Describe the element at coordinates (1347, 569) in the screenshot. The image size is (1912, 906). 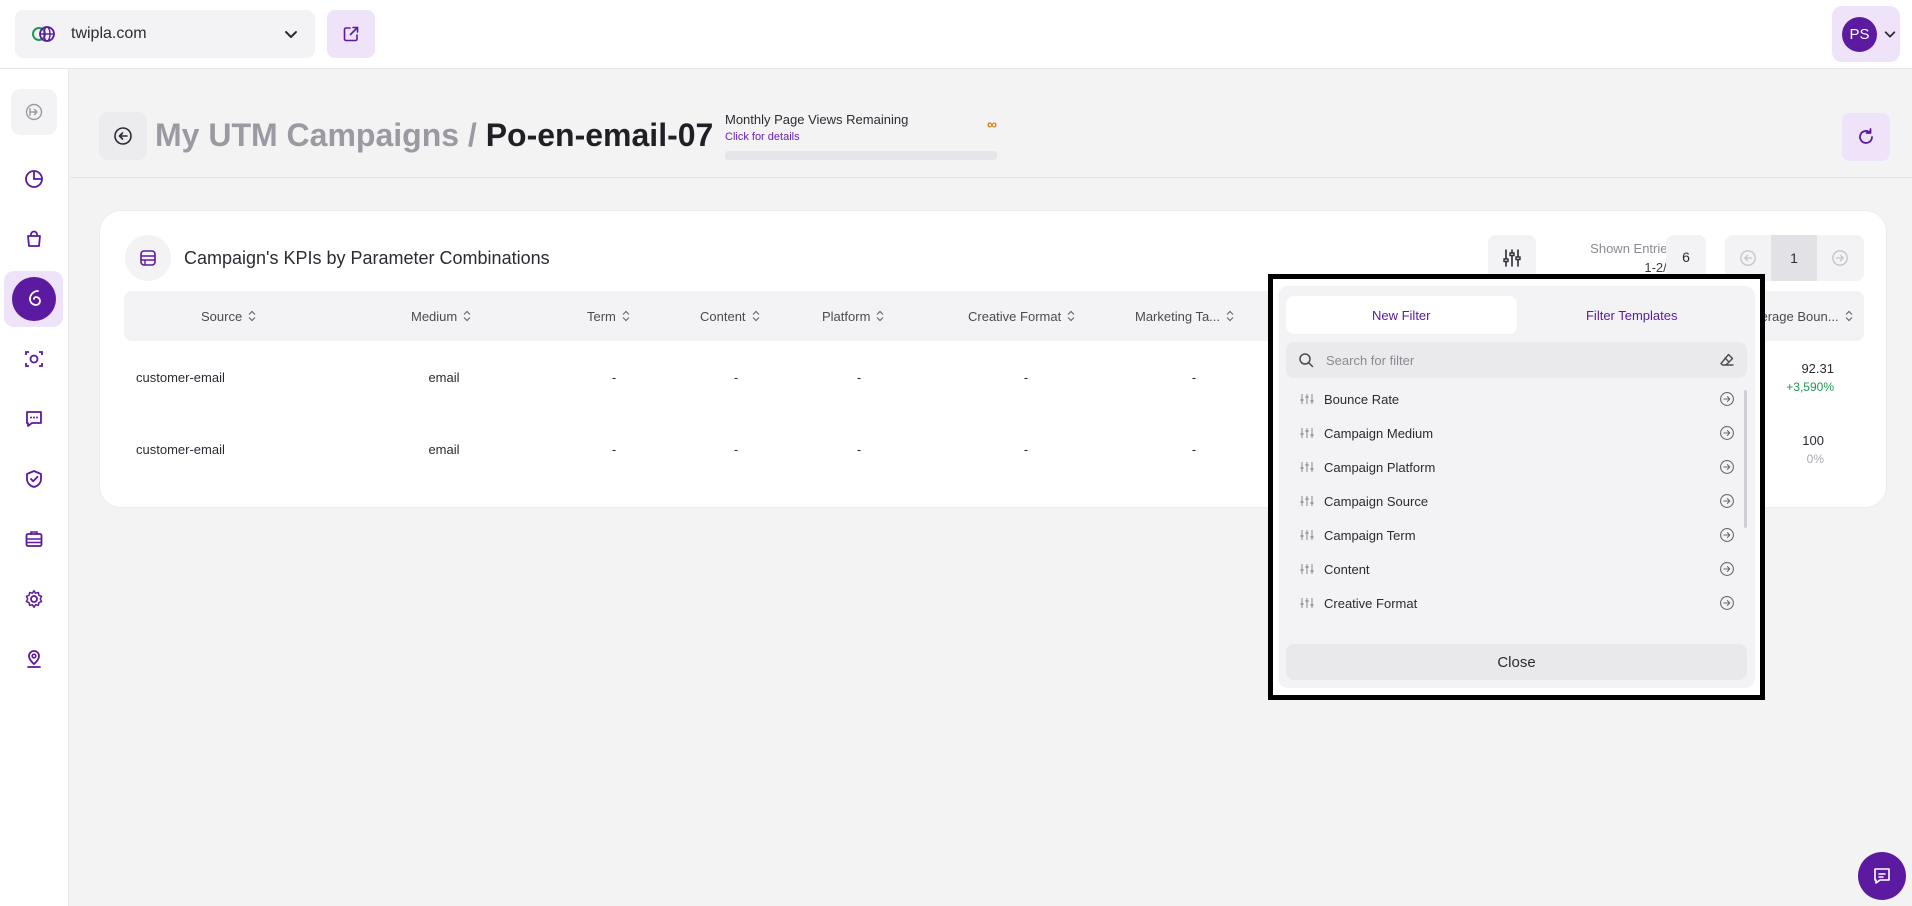
I see `filter-option-label: Content` at that location.